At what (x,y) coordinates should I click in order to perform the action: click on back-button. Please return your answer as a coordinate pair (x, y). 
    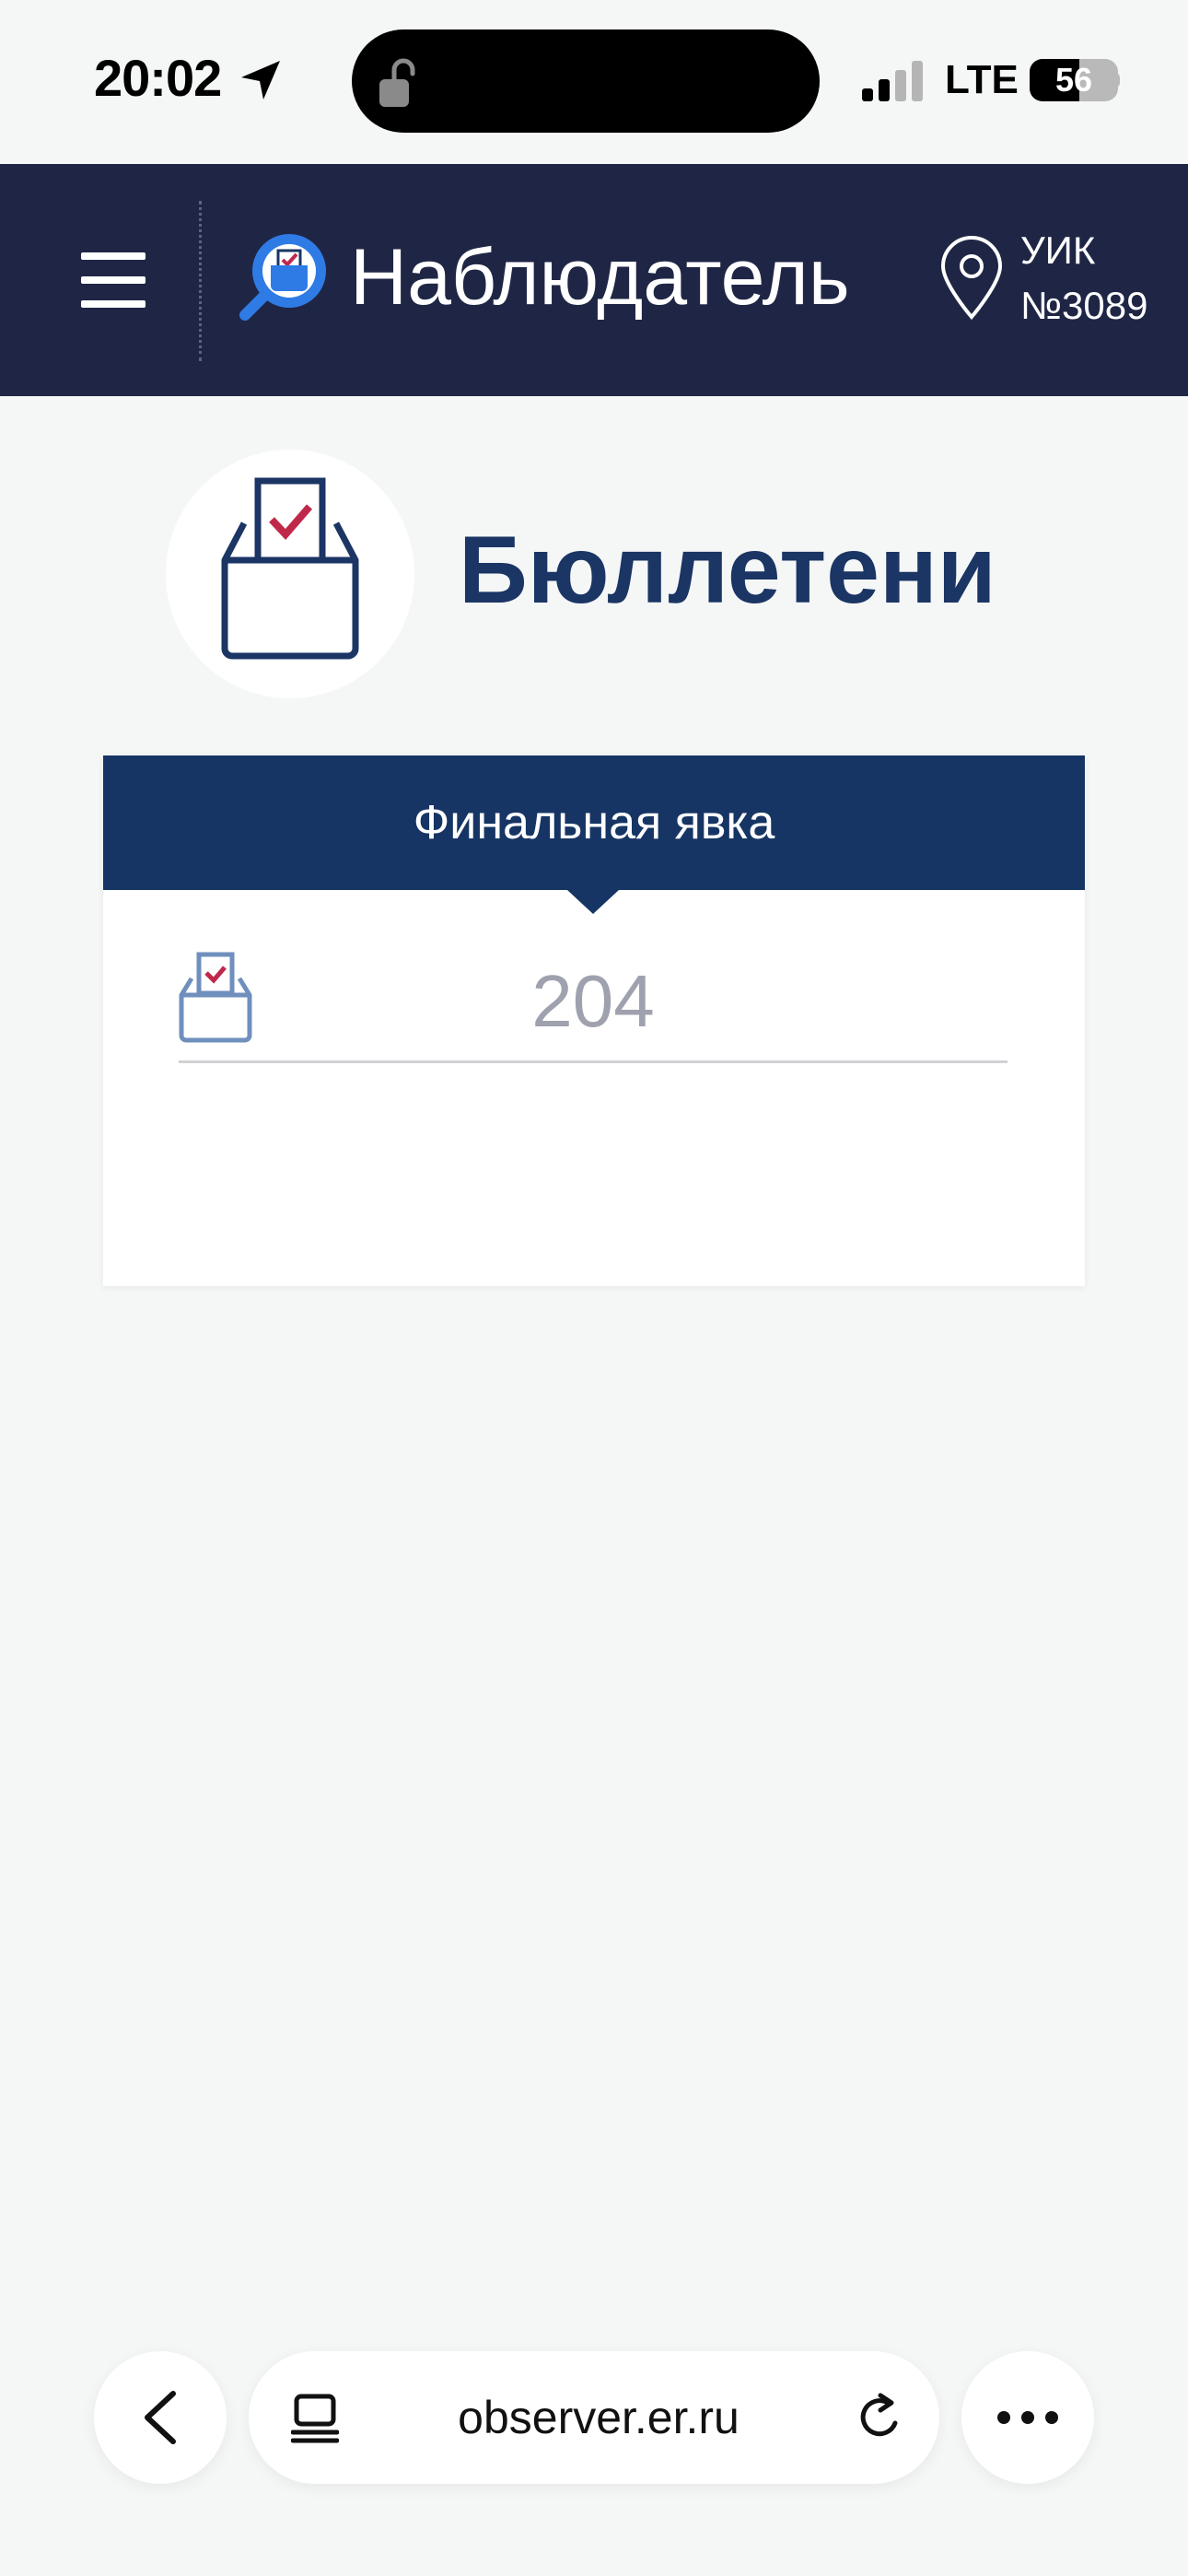
    Looking at the image, I should click on (160, 2417).